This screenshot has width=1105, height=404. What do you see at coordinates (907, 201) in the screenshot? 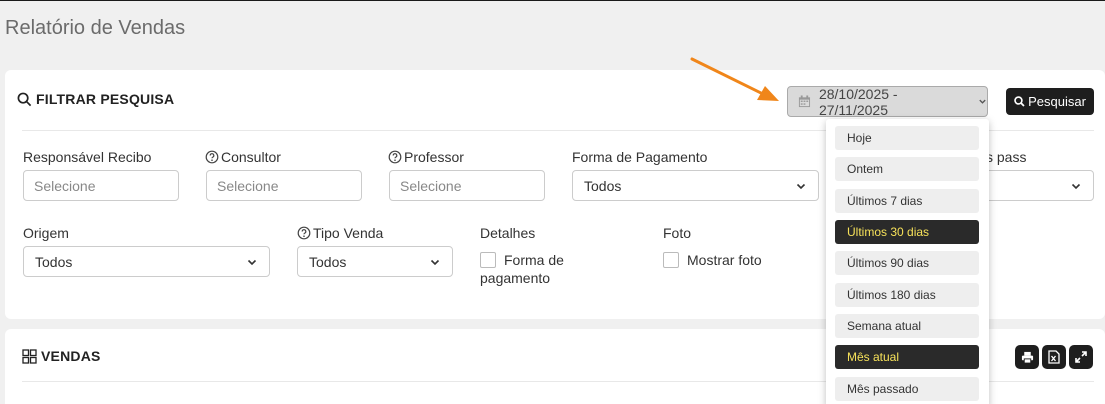
I see `preset-ultimos-7-dias: Últimos 7 dias` at bounding box center [907, 201].